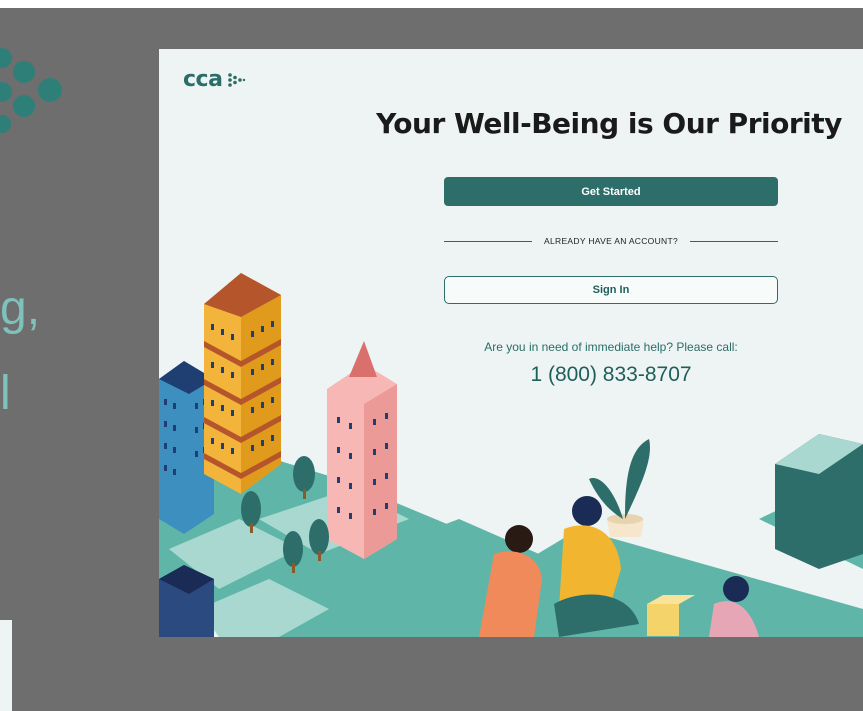 The image size is (863, 711). What do you see at coordinates (31, 90) in the screenshot?
I see `background-dots-icon` at bounding box center [31, 90].